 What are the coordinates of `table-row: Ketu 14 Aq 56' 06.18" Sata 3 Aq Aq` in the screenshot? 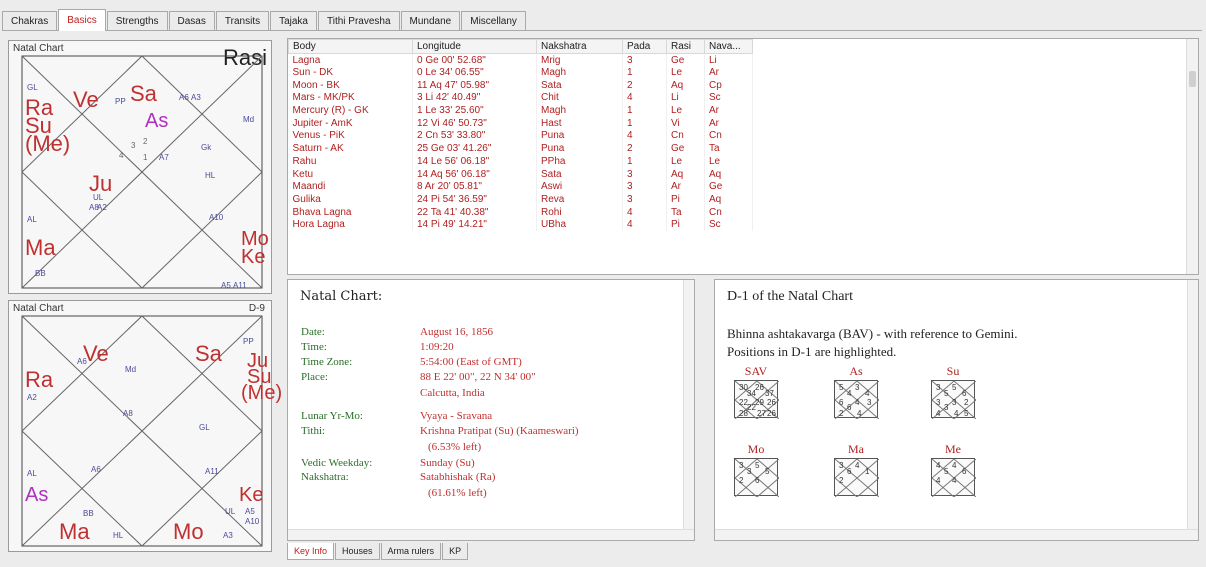 It's located at (520, 174).